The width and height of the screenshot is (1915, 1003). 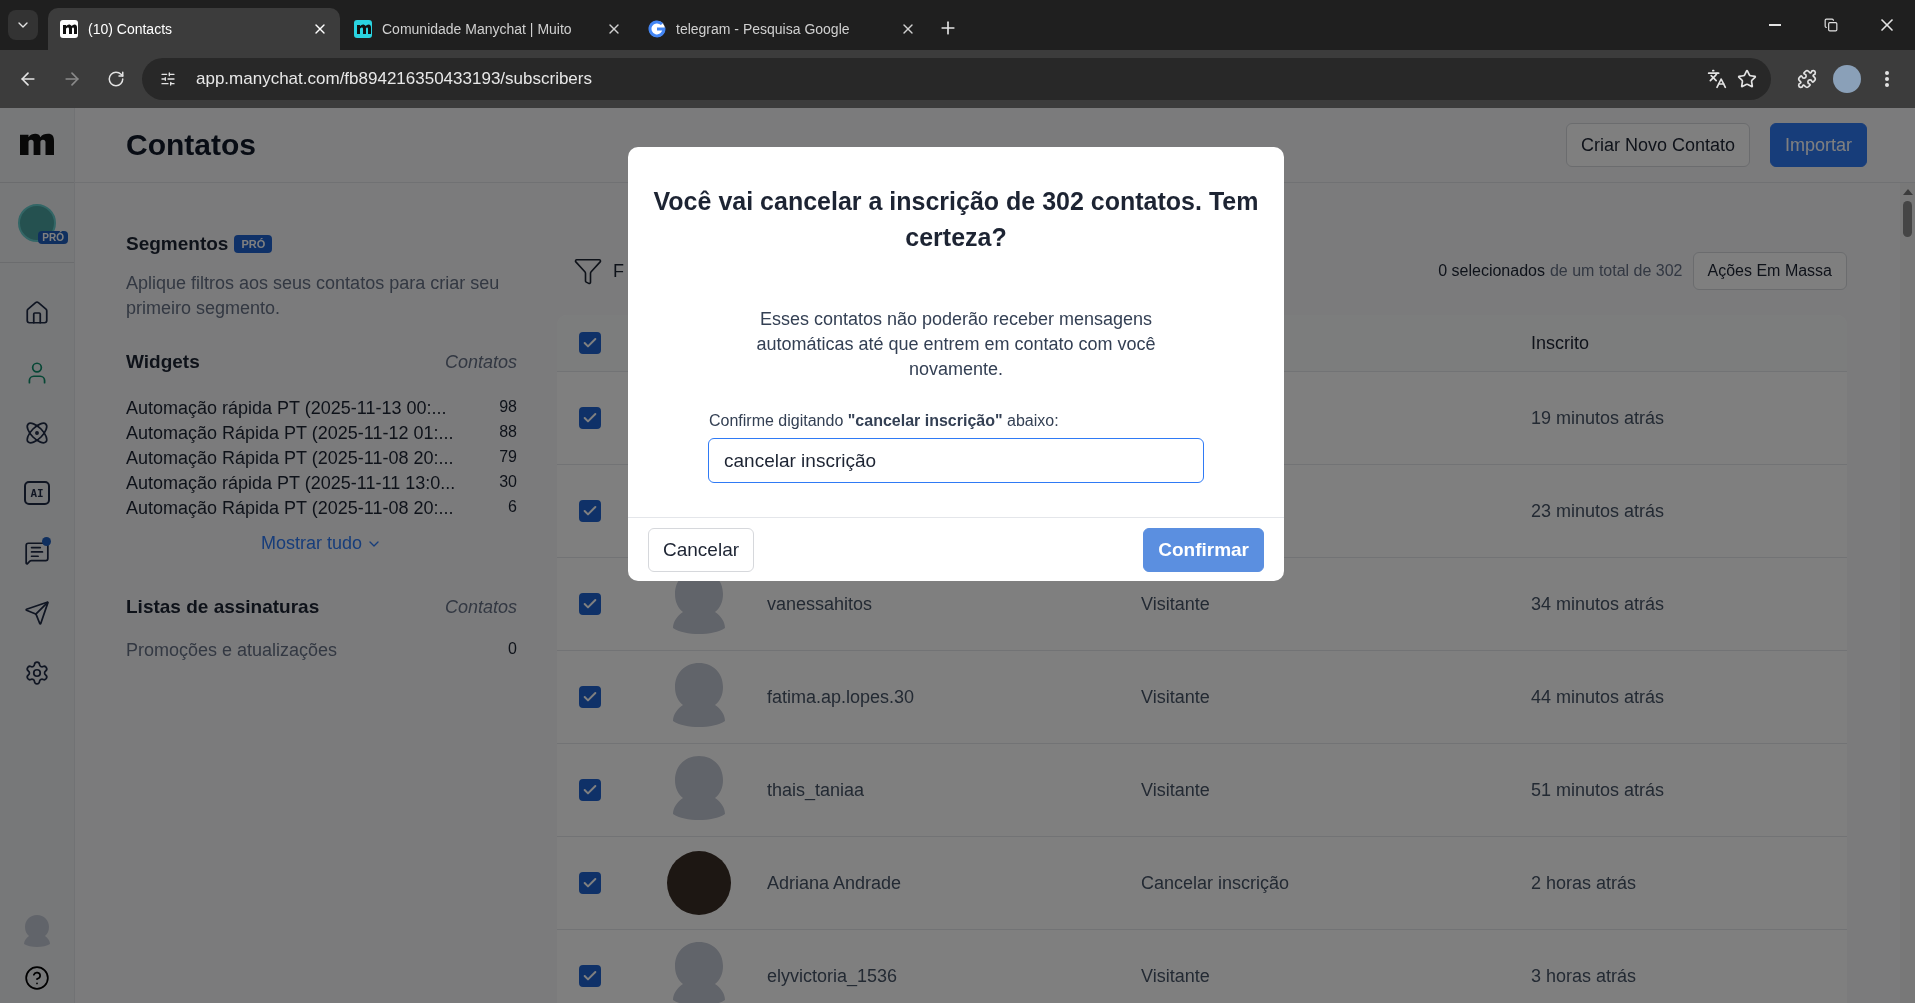 I want to click on dialog-message: Esses contatos não poderão receber mensagens automáticas até que entrem em contato com você novamente., so click(x=956, y=344).